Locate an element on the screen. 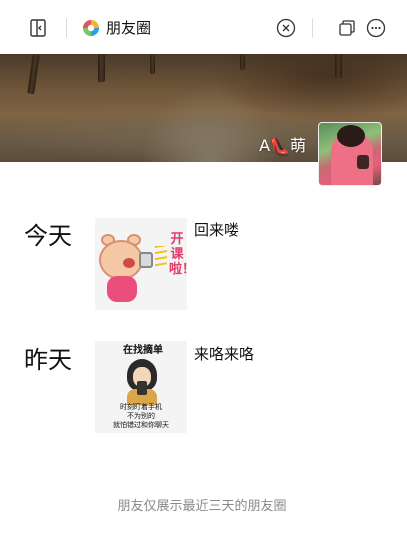  profile-username: A👠萌 is located at coordinates (282, 146).